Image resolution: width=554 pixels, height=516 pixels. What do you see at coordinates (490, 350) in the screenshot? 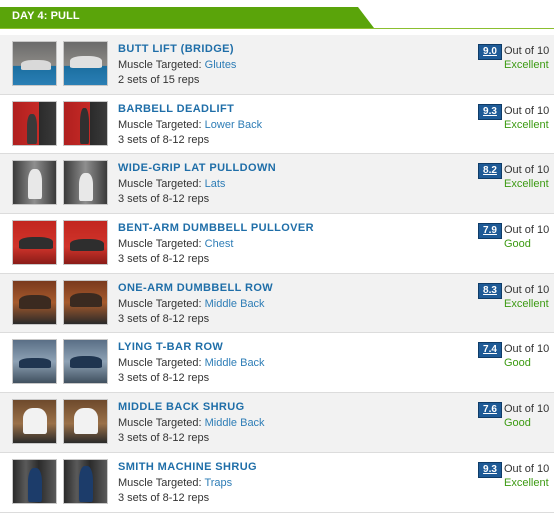
I see `rating-score-badge: 7.4` at bounding box center [490, 350].